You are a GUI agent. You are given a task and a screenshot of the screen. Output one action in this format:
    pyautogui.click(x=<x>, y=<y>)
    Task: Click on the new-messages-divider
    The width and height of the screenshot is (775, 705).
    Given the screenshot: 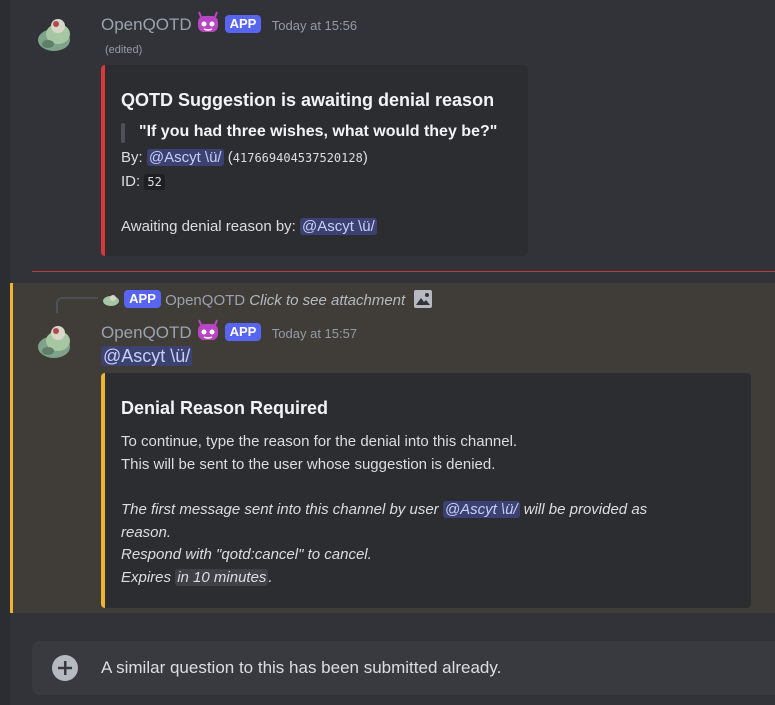 What is the action you would take?
    pyautogui.click(x=403, y=271)
    